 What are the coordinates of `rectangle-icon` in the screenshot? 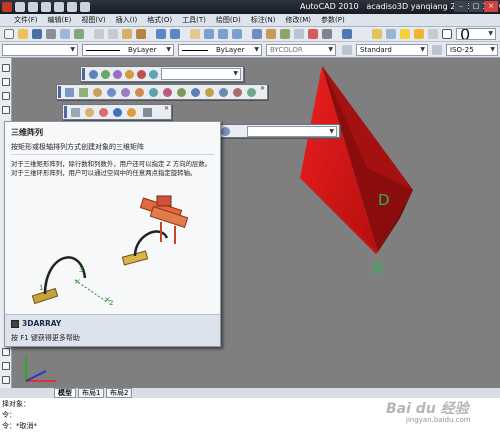 It's located at (6, 110).